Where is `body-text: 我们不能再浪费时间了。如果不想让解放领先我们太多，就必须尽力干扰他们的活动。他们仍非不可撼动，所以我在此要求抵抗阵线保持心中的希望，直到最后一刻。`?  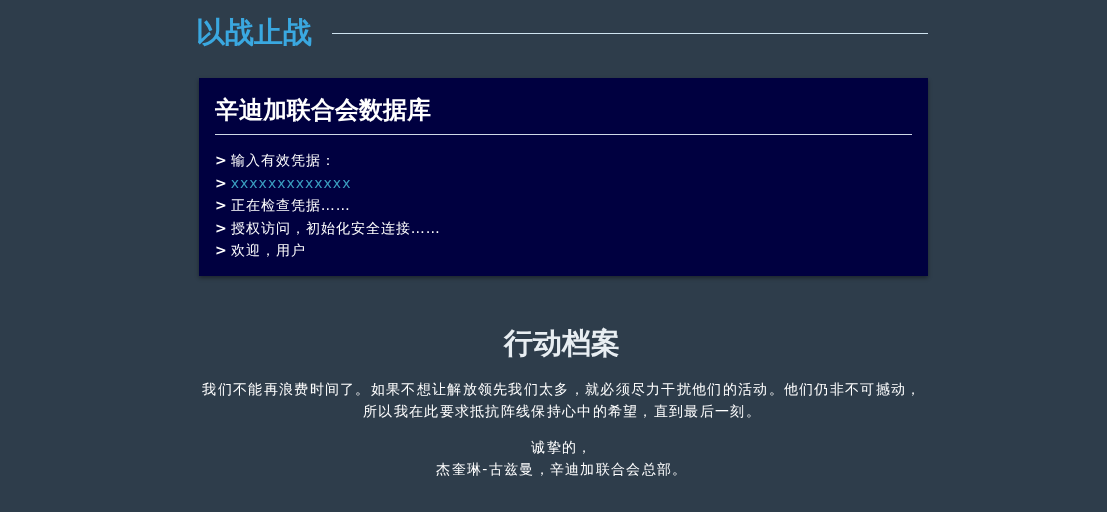
body-text: 我们不能再浪费时间了。如果不想让解放领先我们太多，就必须尽力干扰他们的活动。他们仍非不可撼动，所以我在此要求抵抗阵线保持心中的希望，直到最后一刻。 is located at coordinates (562, 400).